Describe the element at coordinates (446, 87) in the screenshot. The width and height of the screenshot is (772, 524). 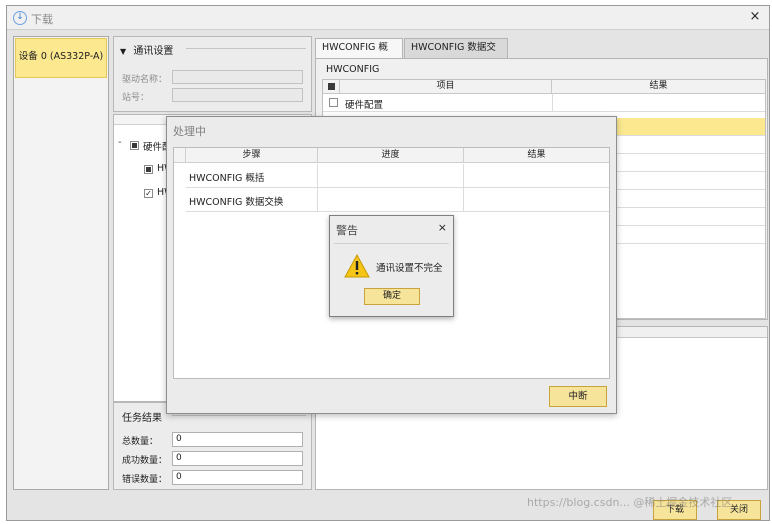
I see `col-item-header: 项目` at that location.